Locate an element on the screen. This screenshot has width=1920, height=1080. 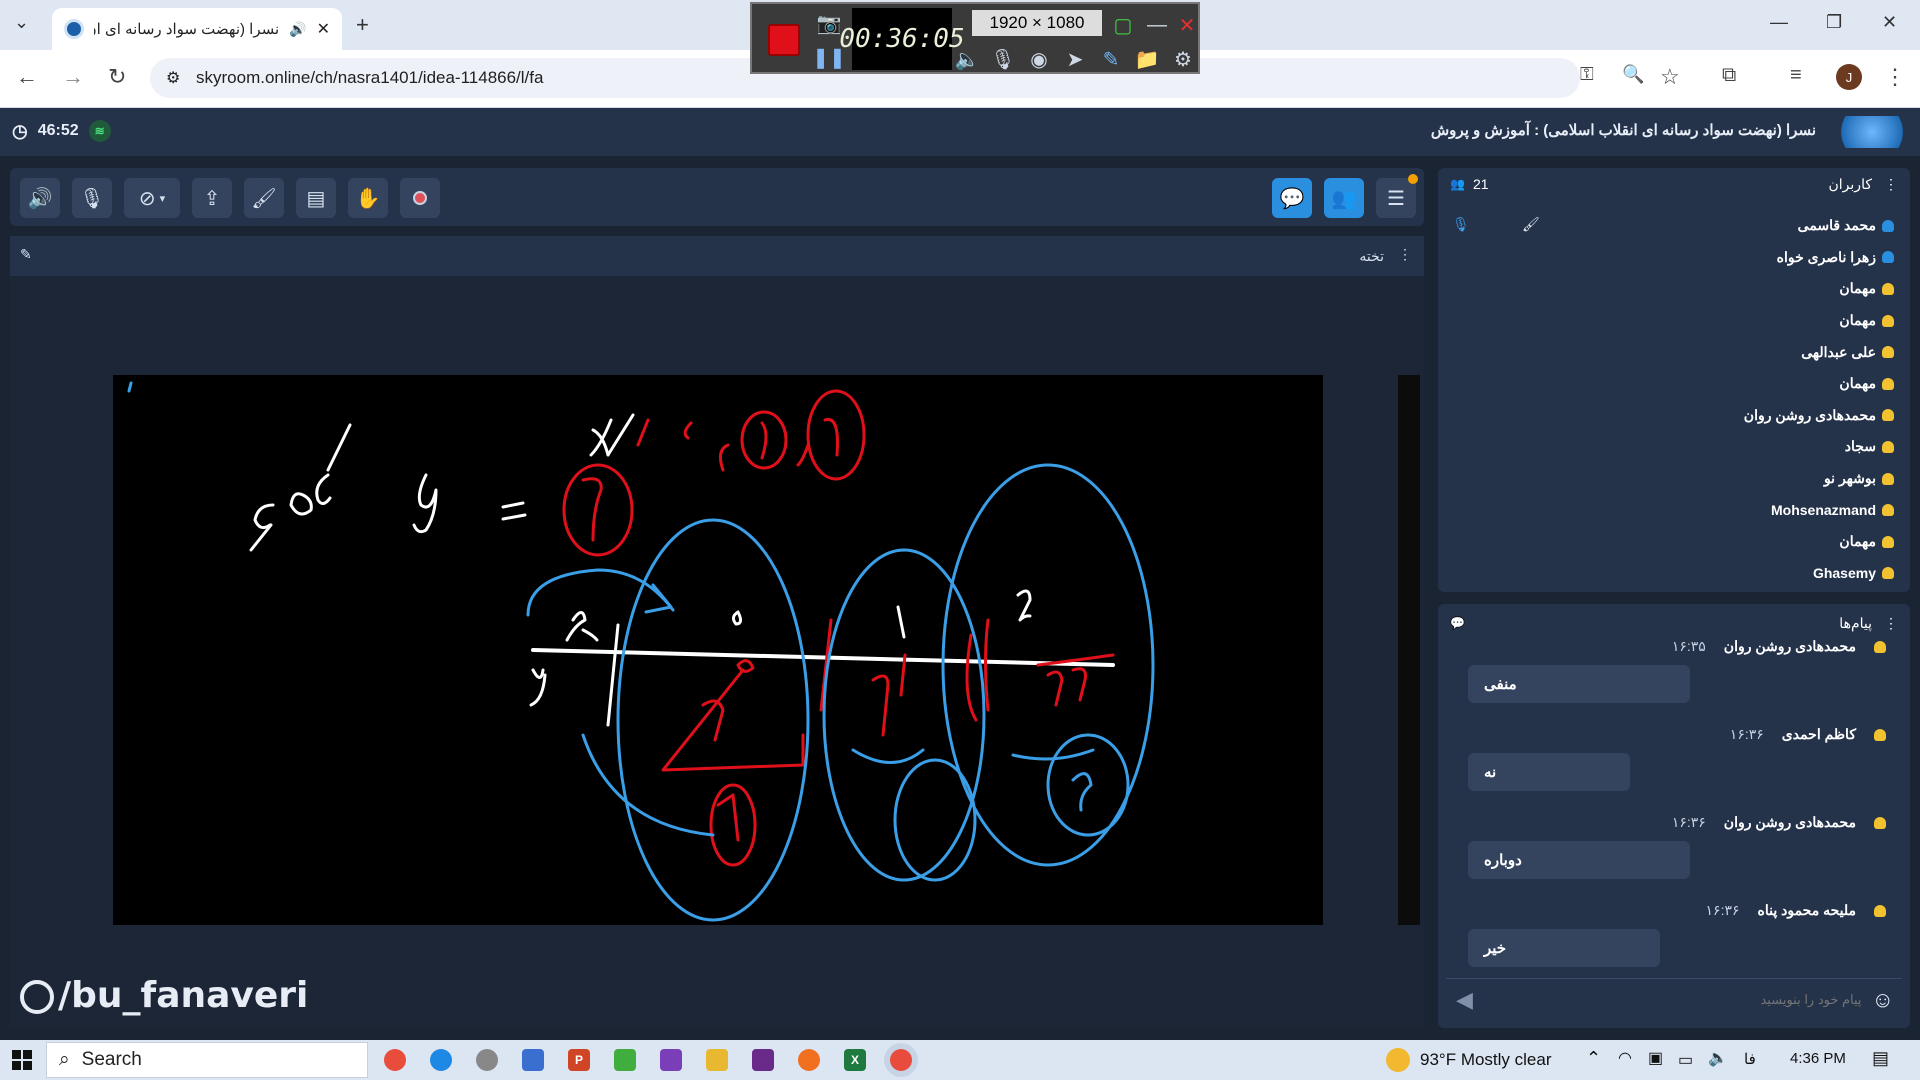
wifi-icon: ◠ is located at coordinates (1625, 1058).